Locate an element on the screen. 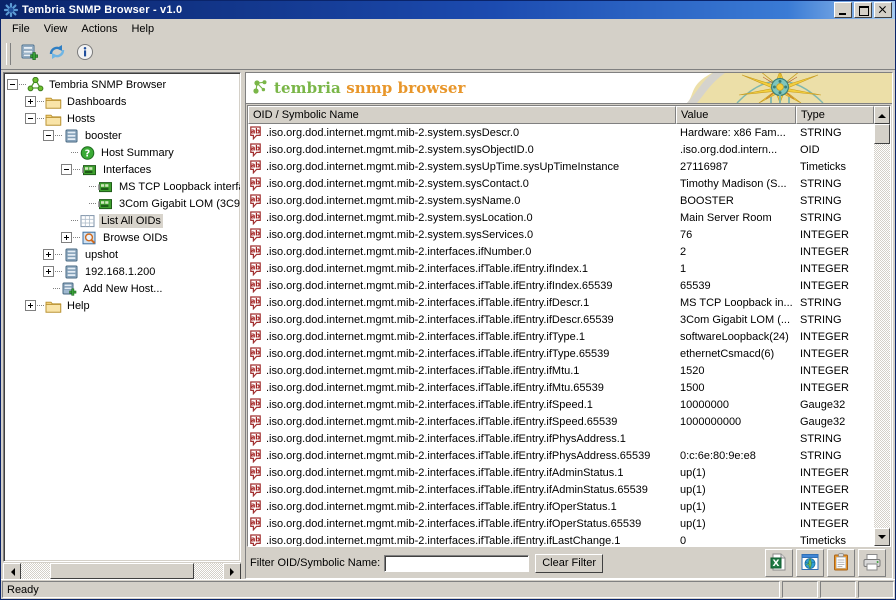 Image resolution: width=896 pixels, height=600 pixels. menu-view: View is located at coordinates (56, 29).